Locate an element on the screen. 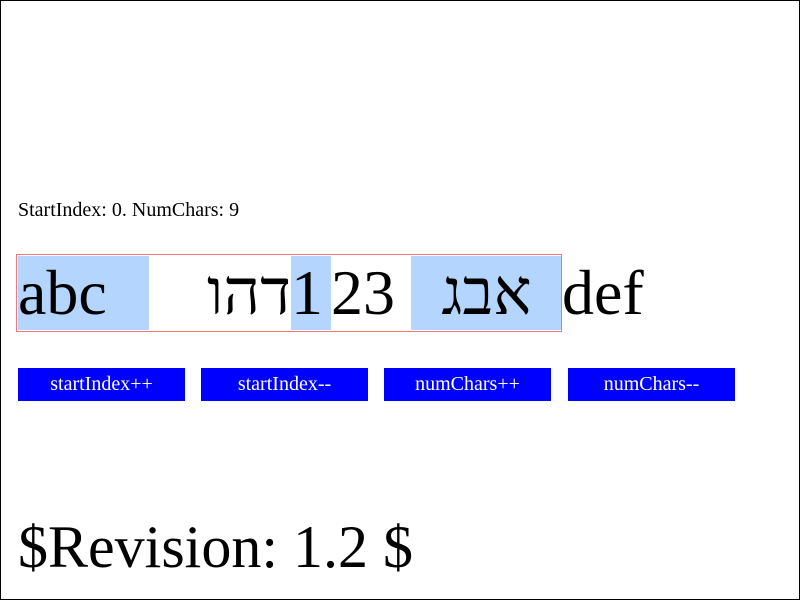 This screenshot has width=800, height=600. text-run-hebrew-daled-he-vav: דהו is located at coordinates (220, 293).